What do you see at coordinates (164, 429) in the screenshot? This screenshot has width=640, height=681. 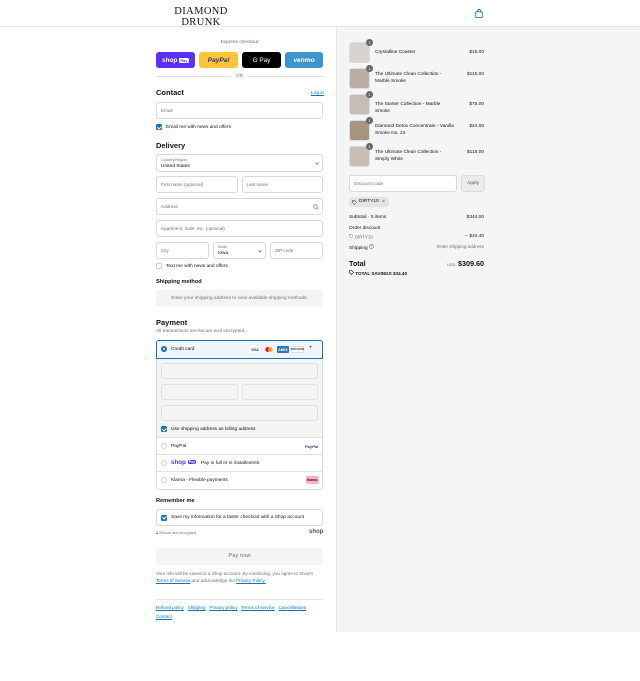 I see `billing-same-checkbox` at bounding box center [164, 429].